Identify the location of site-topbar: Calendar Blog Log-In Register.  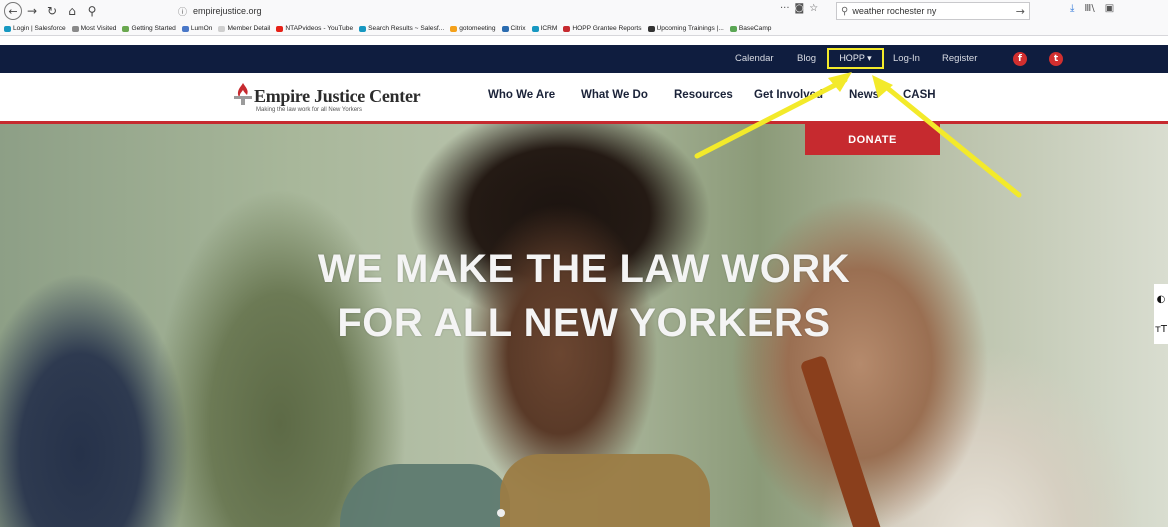
(584, 59).